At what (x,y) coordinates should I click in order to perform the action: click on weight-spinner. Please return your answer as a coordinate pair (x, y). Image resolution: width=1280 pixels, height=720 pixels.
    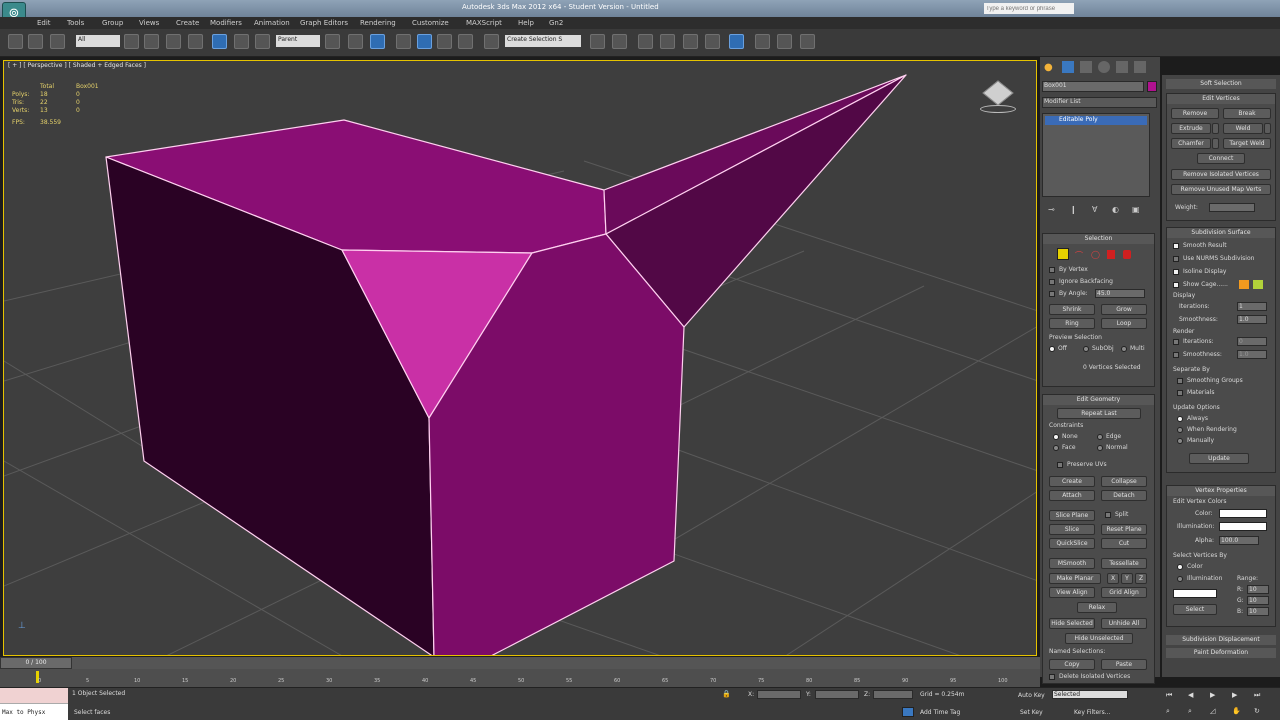
    Looking at the image, I should click on (1232, 207).